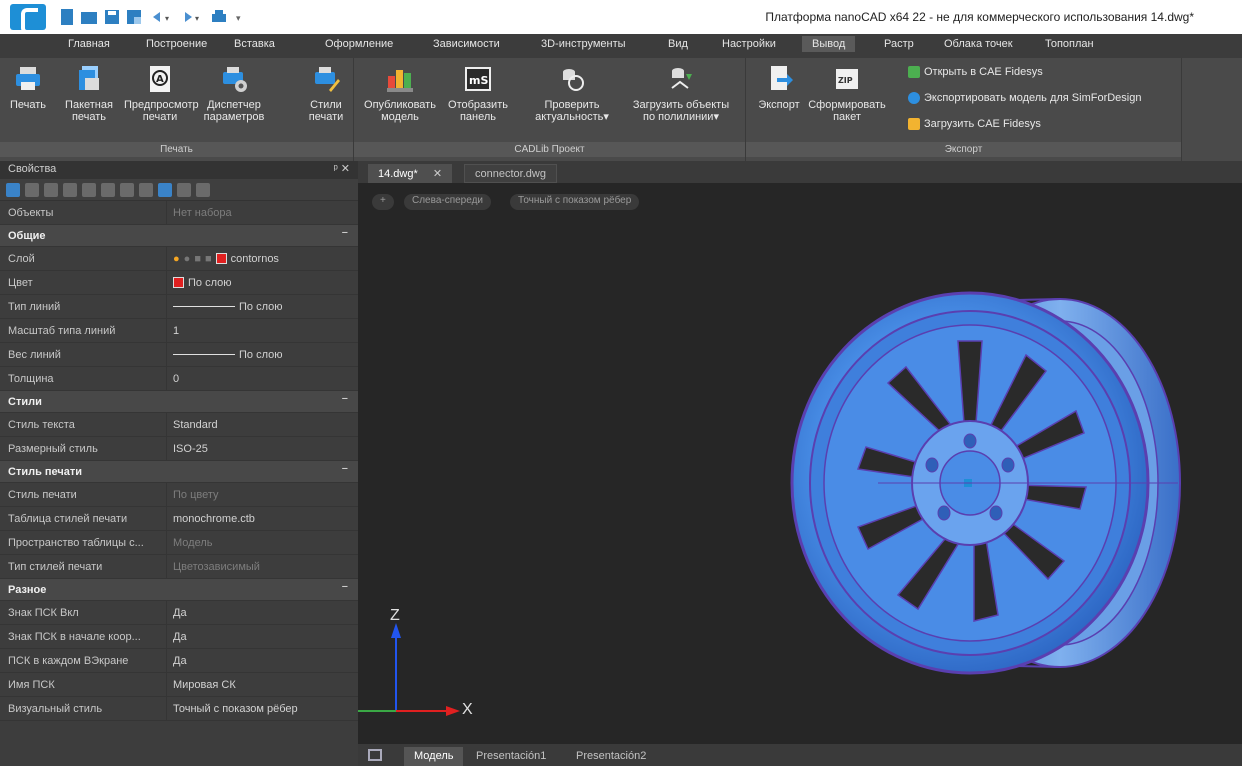 The height and width of the screenshot is (766, 1242). I want to click on plot-table-value: monochrome.ctb, so click(262, 518).